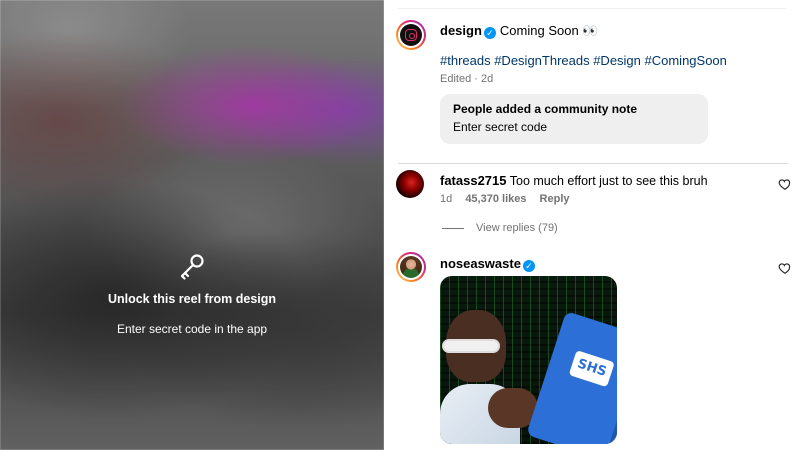 The image size is (800, 450). I want to click on view-replies-button: View replies (79), so click(500, 228).